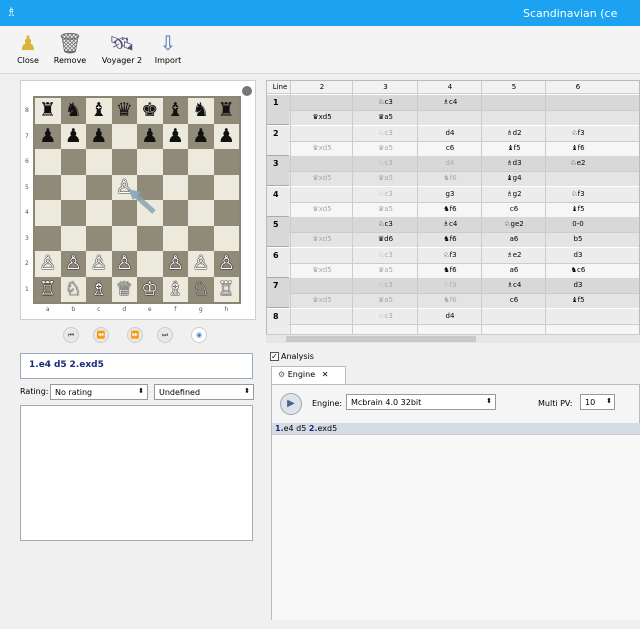 The image size is (640, 629). I want to click on square-b8: ♞, so click(73, 111).